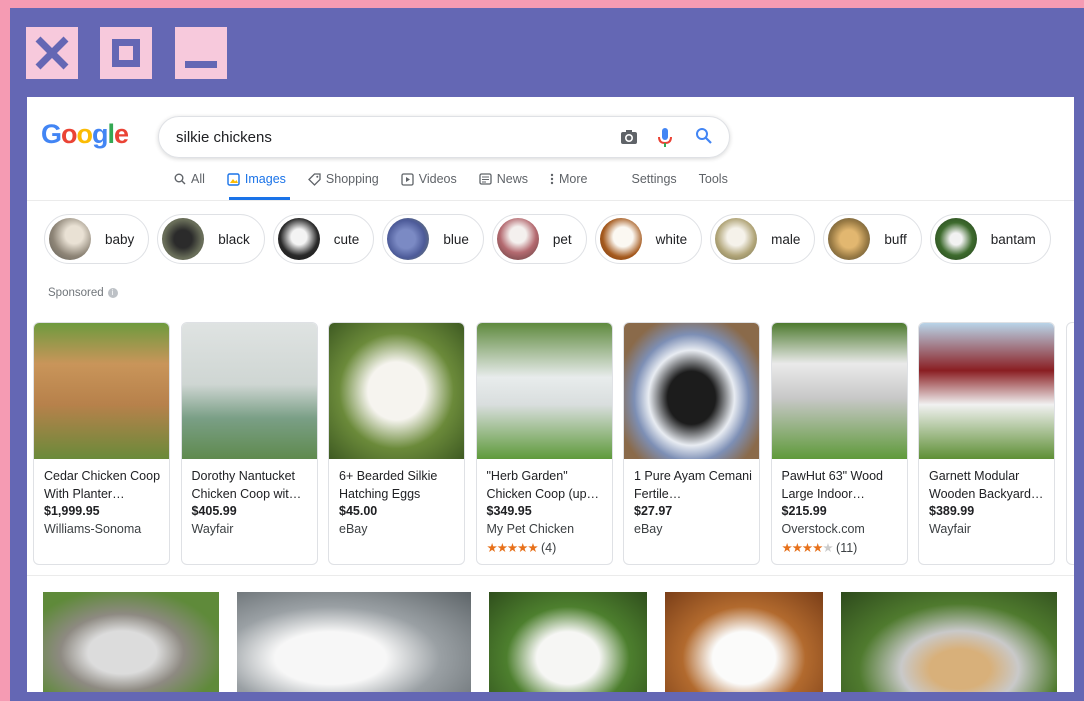 The width and height of the screenshot is (1084, 701). What do you see at coordinates (549, 548) in the screenshot?
I see `rating-count: (4)` at bounding box center [549, 548].